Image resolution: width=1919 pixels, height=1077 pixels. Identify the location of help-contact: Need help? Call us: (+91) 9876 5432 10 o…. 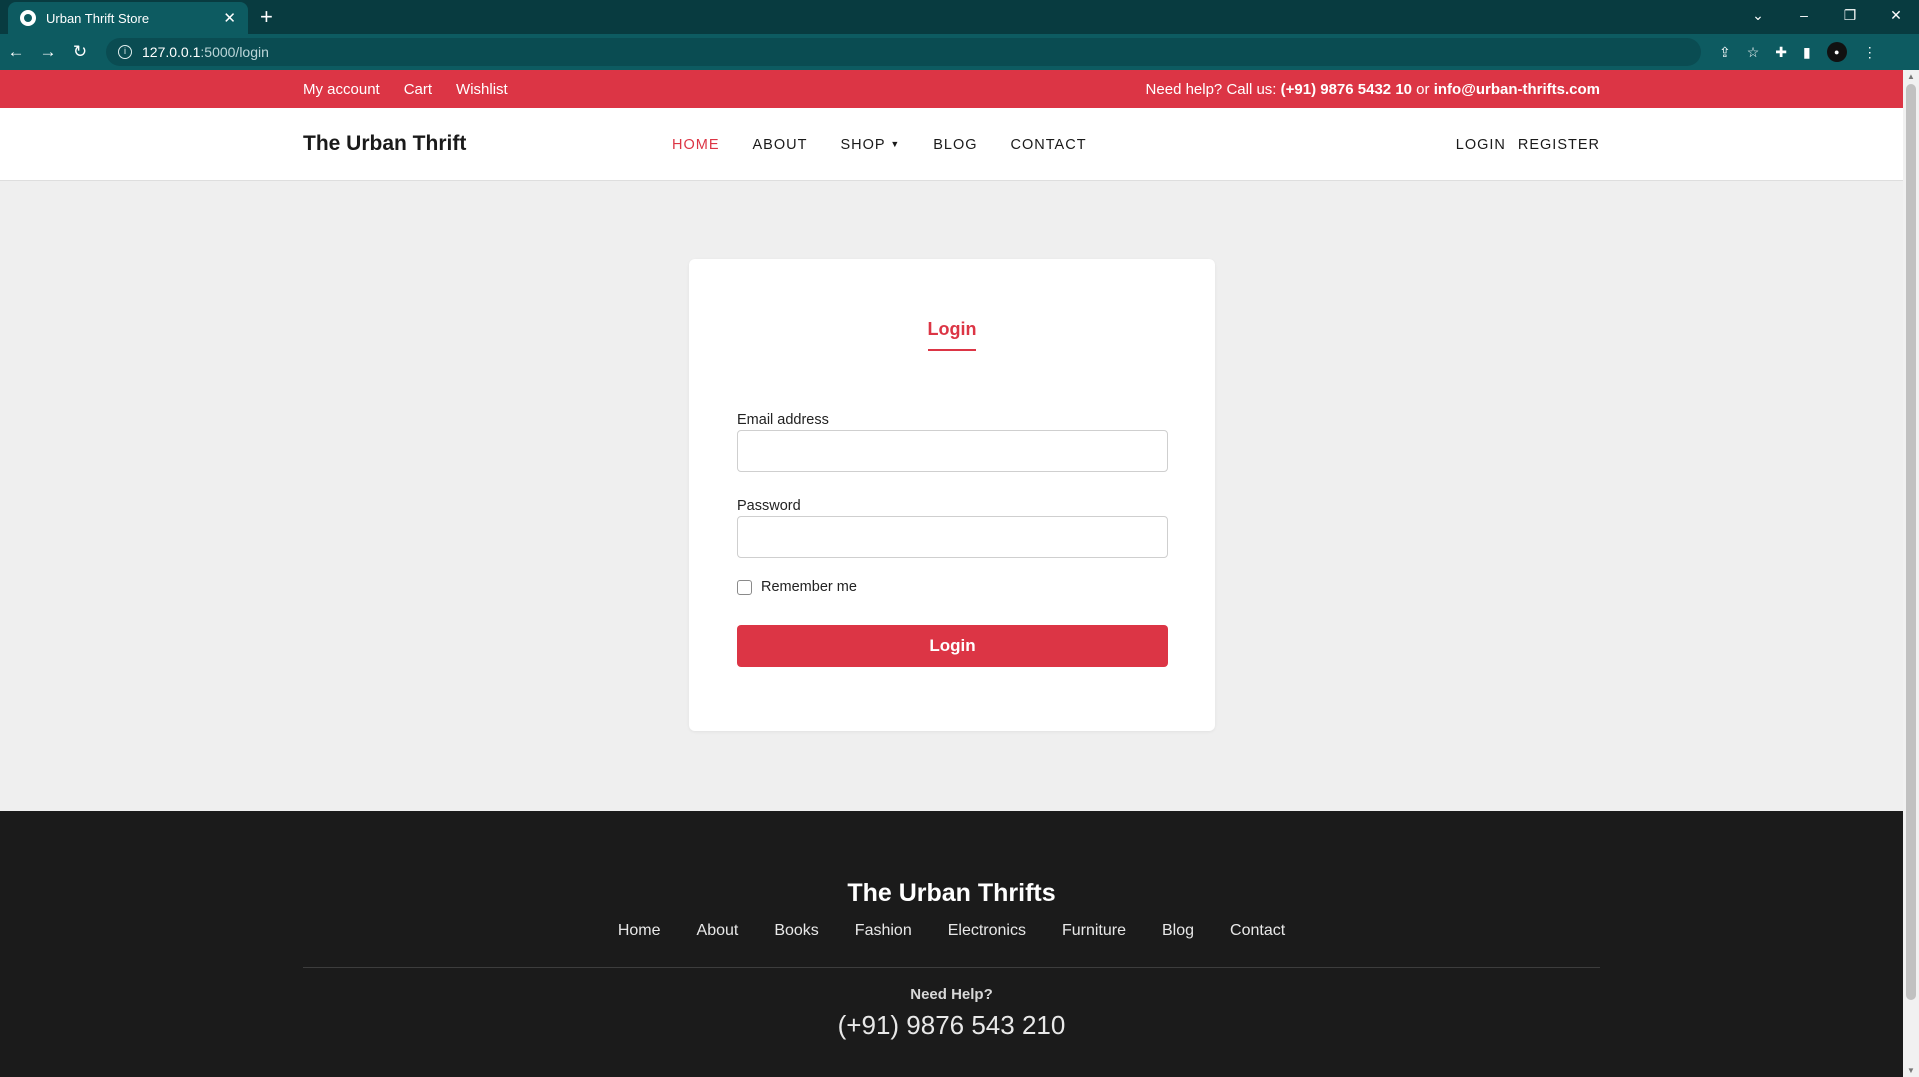
(1373, 89).